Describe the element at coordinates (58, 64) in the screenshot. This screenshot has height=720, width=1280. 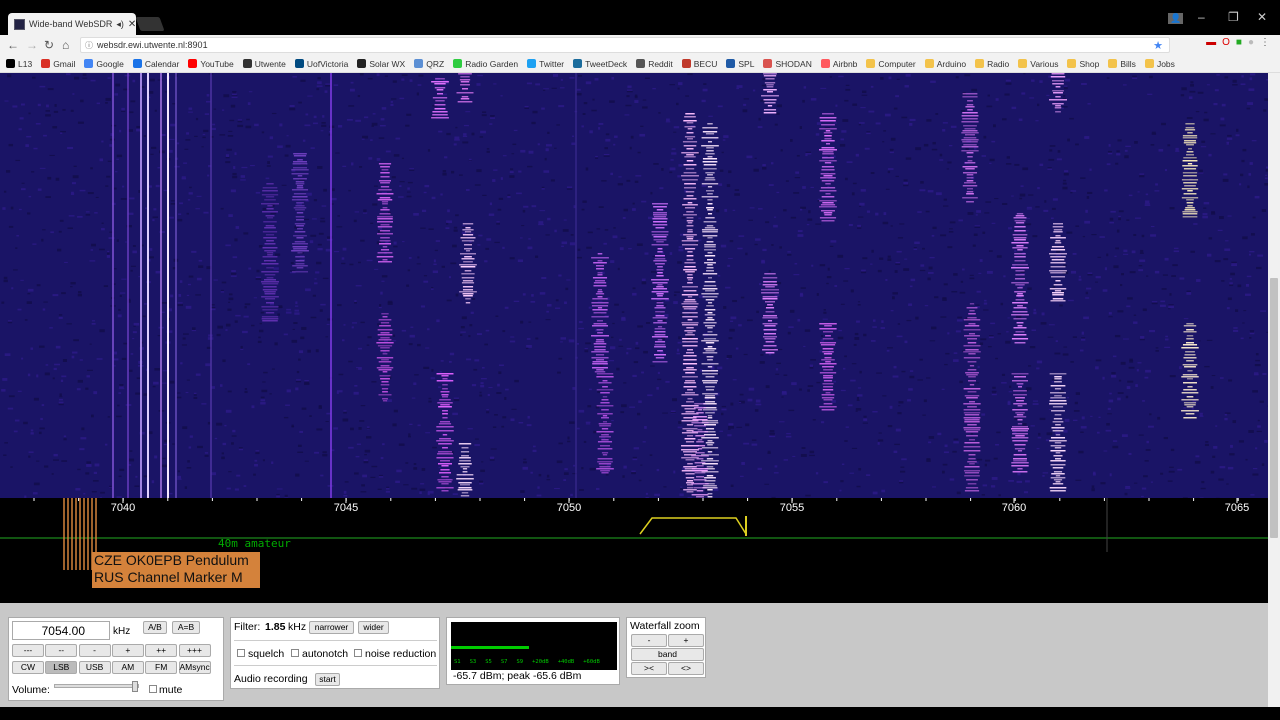
I see `bookmark-item: Gmail` at that location.